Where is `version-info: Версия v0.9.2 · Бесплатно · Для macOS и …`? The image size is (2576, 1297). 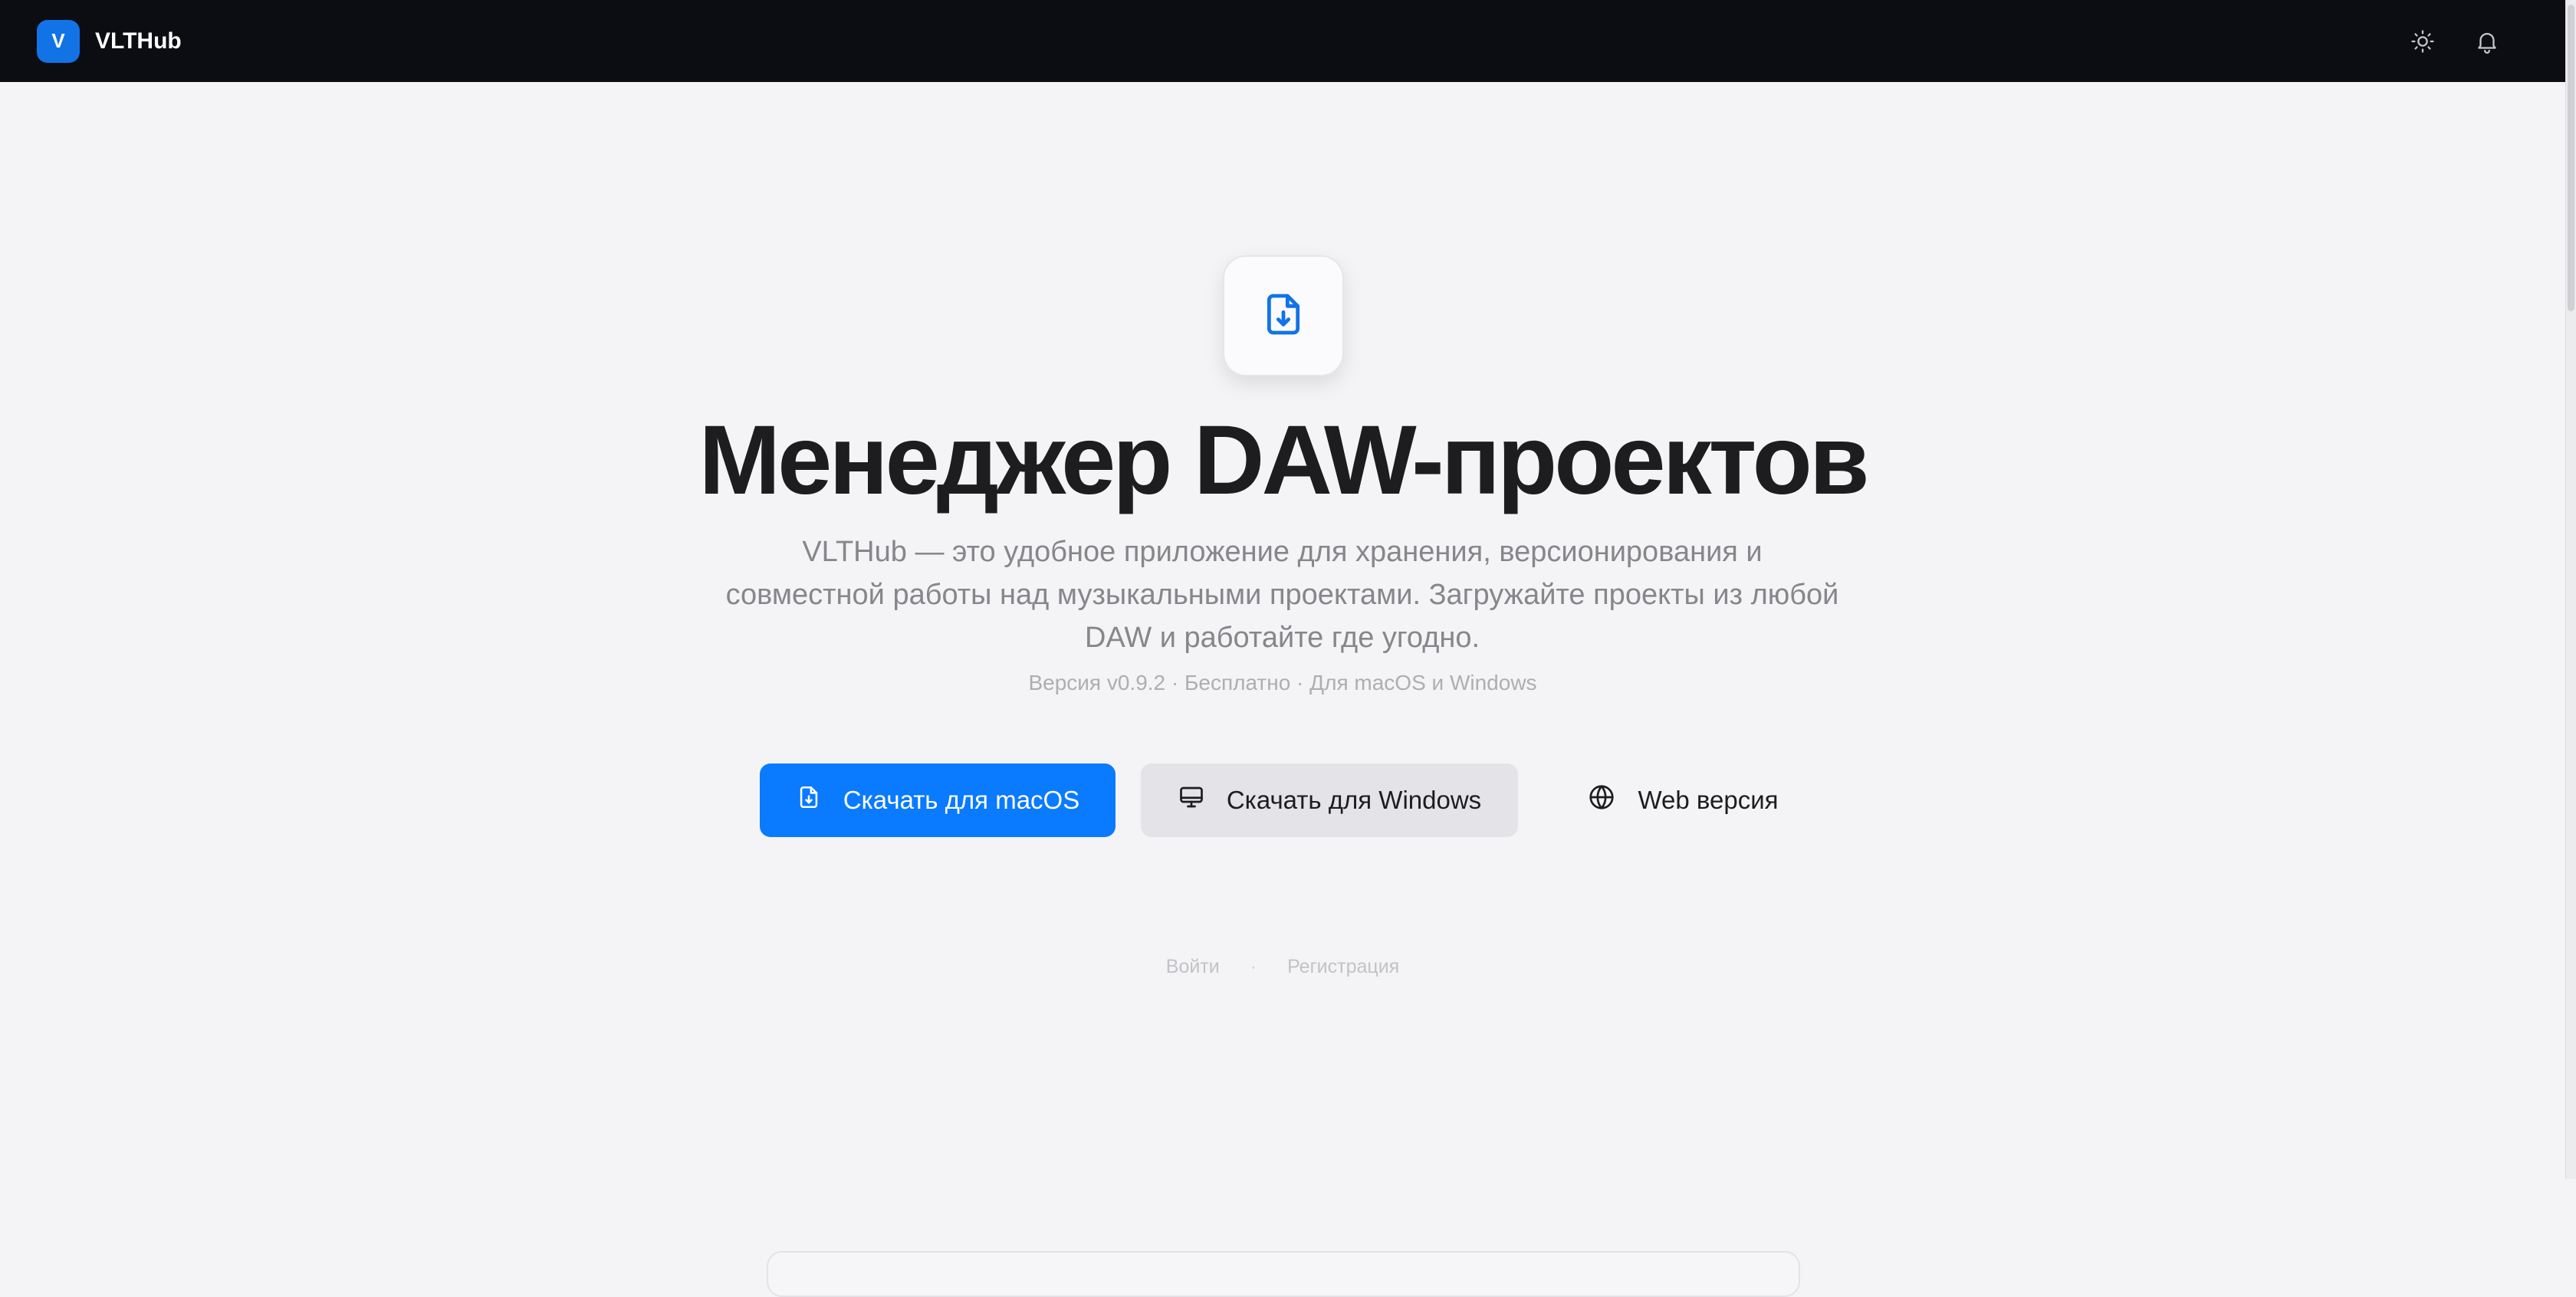
version-info: Версия v0.9.2 · Бесплатно · Для macOS и … is located at coordinates (1282, 682).